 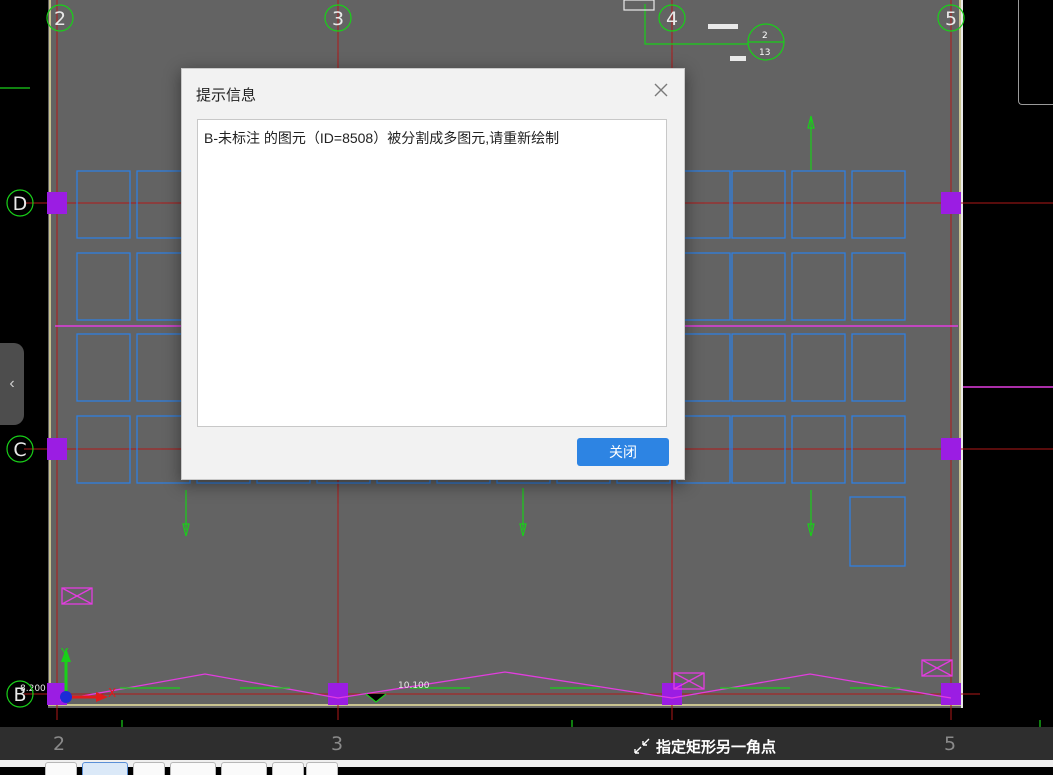 What do you see at coordinates (764, 53) in the screenshot?
I see `annotation-bottom: 13` at bounding box center [764, 53].